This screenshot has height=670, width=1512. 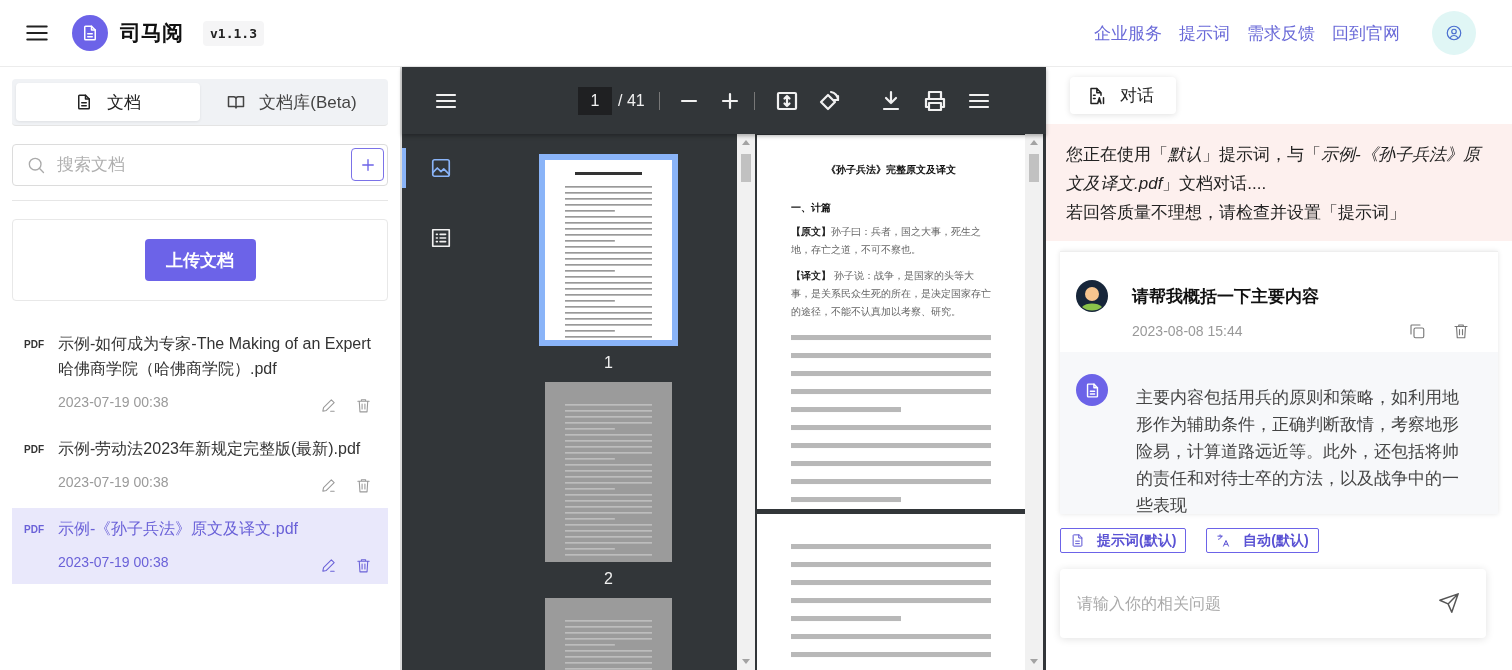 What do you see at coordinates (1236, 213) in the screenshot?
I see `notice-text: 若回答质量不理想，请检查并设置「提示词」` at bounding box center [1236, 213].